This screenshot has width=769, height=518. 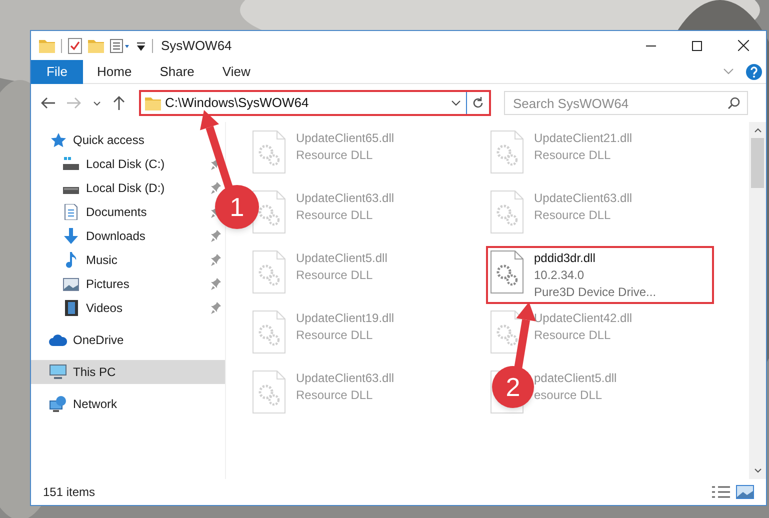 What do you see at coordinates (237, 103) in the screenshot?
I see `address-path: C:\Windows\SysWOW64` at bounding box center [237, 103].